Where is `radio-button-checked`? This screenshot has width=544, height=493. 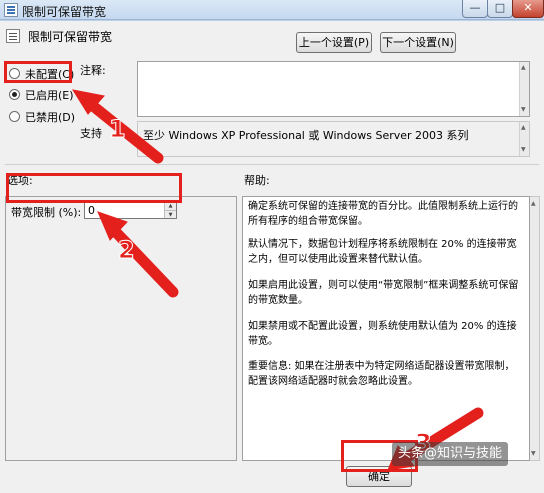
radio-button-checked is located at coordinates (14, 94).